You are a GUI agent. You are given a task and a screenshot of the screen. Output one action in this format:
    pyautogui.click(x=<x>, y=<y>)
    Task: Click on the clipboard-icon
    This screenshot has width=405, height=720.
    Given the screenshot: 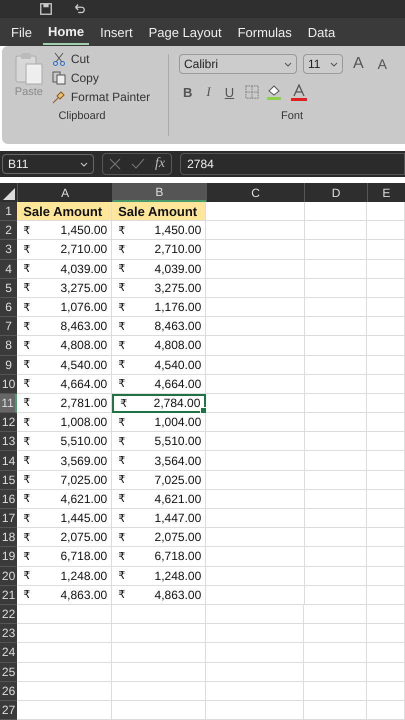 What is the action you would take?
    pyautogui.click(x=29, y=69)
    